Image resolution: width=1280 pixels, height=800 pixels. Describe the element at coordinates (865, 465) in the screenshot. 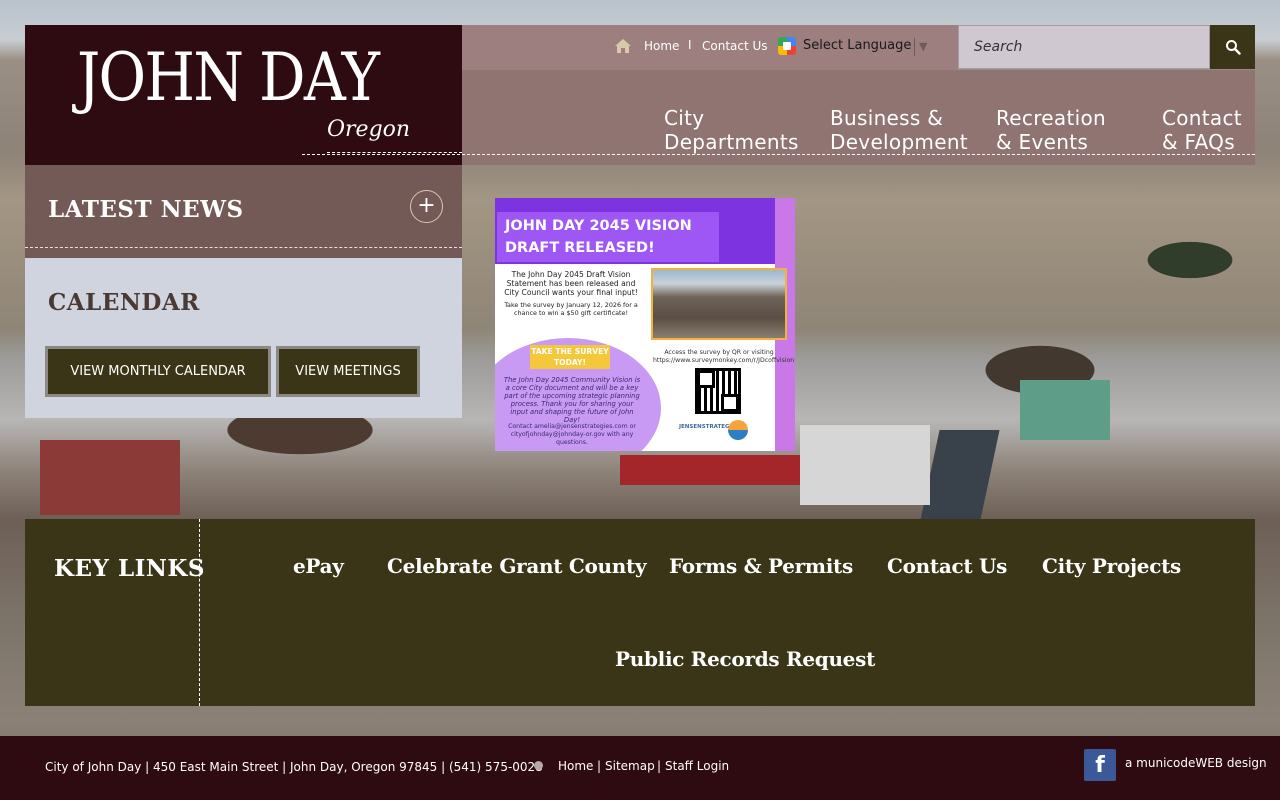

I see `background-white-building` at that location.